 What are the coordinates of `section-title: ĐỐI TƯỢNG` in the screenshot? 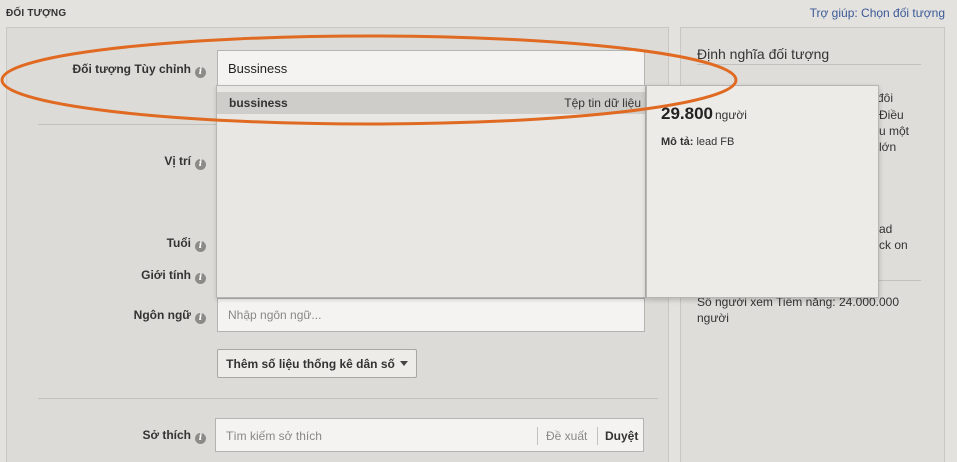 It's located at (36, 13).